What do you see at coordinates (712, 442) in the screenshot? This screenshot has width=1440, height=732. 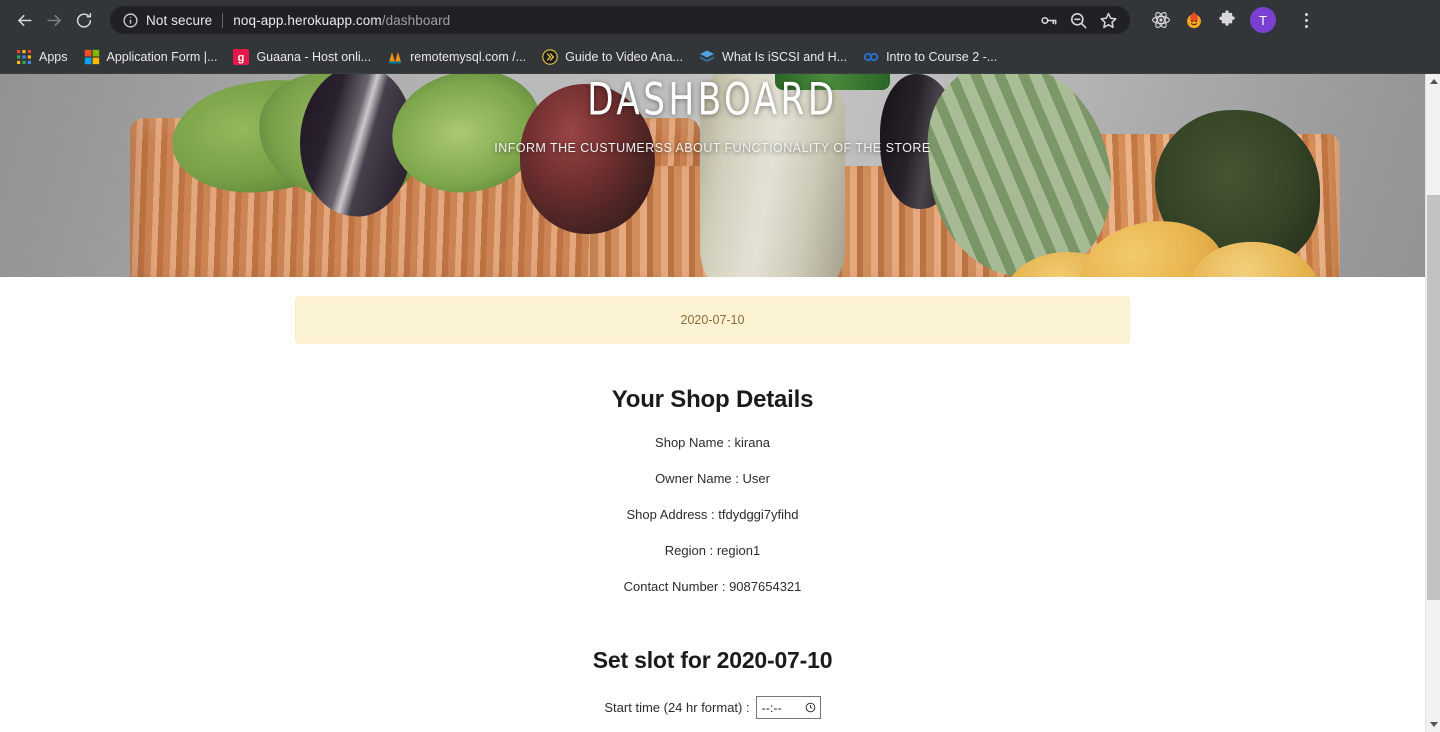 I see `shop-detail-row: Shop Name : kirana` at bounding box center [712, 442].